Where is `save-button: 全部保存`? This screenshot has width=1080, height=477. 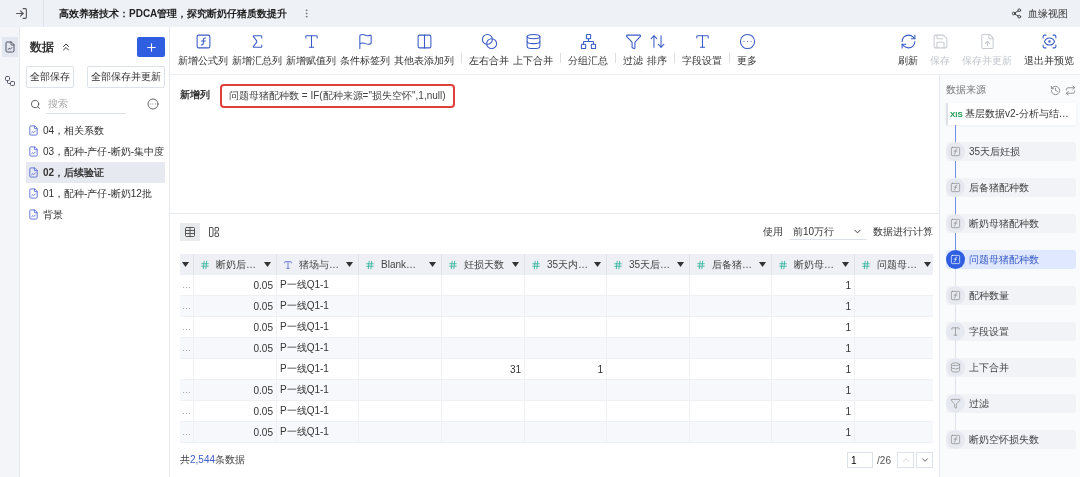 save-button: 全部保存 is located at coordinates (50, 77).